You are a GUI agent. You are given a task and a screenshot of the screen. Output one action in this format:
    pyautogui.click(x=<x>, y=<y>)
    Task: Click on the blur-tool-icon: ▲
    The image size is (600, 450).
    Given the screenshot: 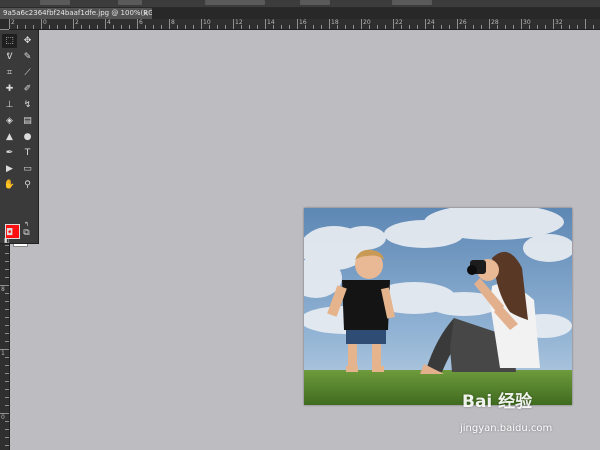 What is the action you would take?
    pyautogui.click(x=9, y=137)
    